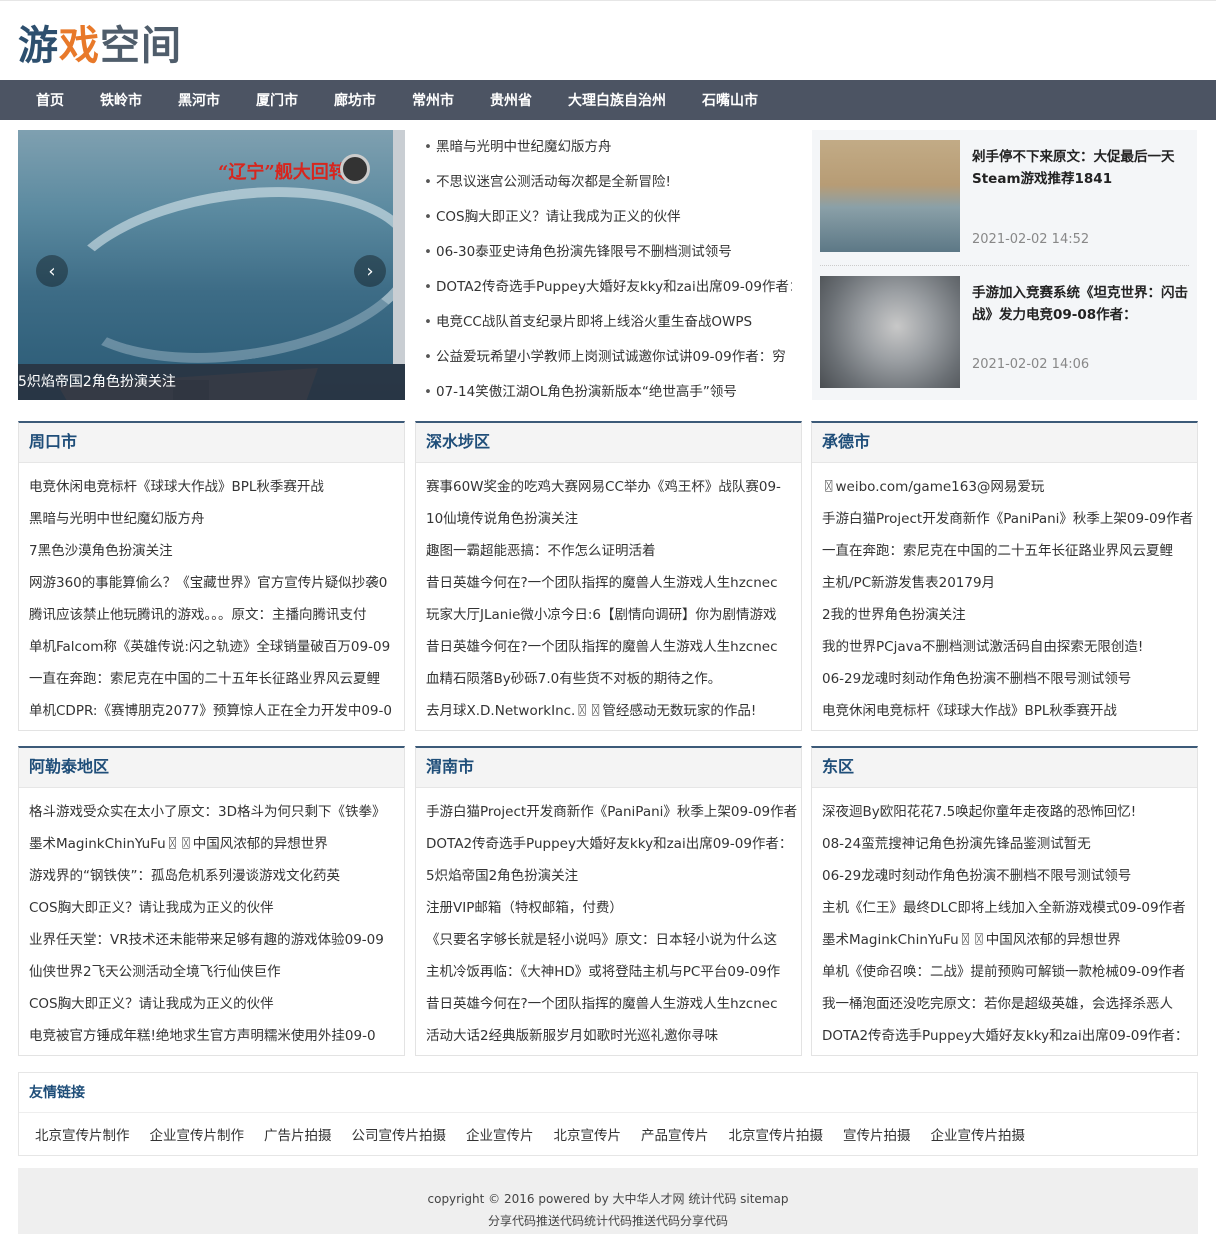 This screenshot has height=1250, width=1216. Describe the element at coordinates (1080, 168) in the screenshot. I see `featured-title: 剁手停不下来原文：大促最后一天Steam游戏推荐1841` at that location.